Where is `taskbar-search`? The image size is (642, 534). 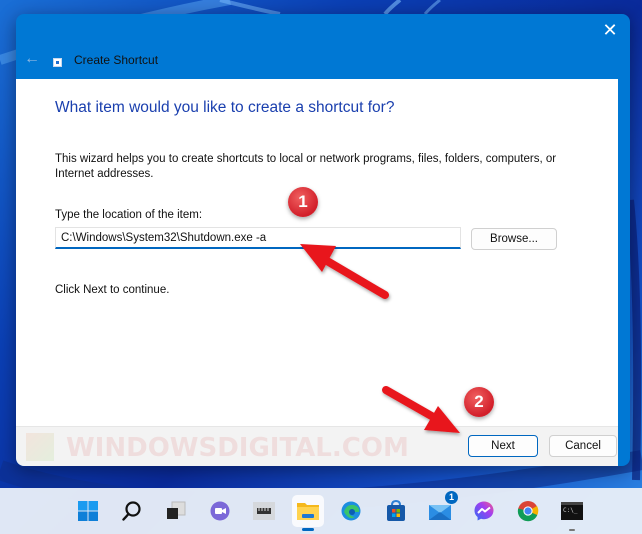 taskbar-search is located at coordinates (132, 511).